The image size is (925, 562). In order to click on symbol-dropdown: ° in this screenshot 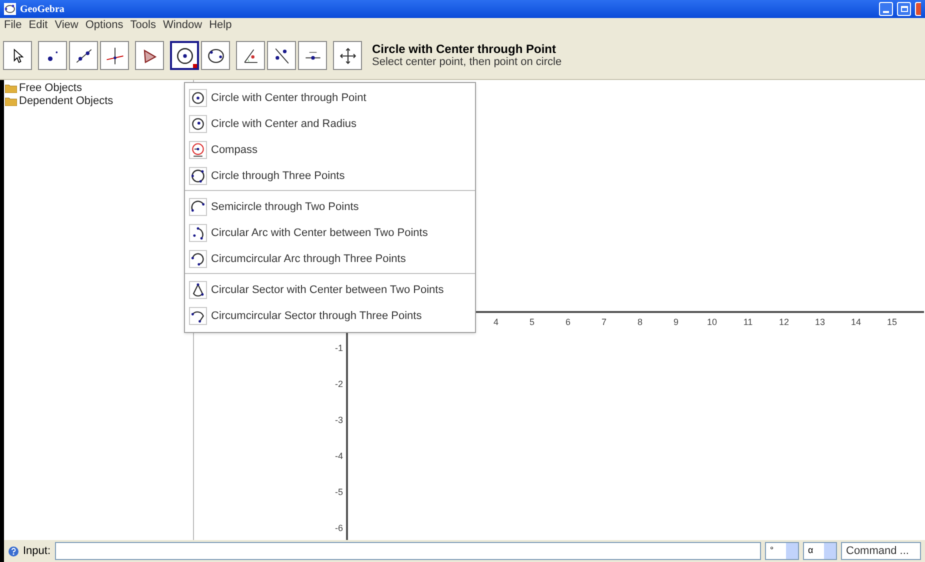, I will do `click(782, 551)`.